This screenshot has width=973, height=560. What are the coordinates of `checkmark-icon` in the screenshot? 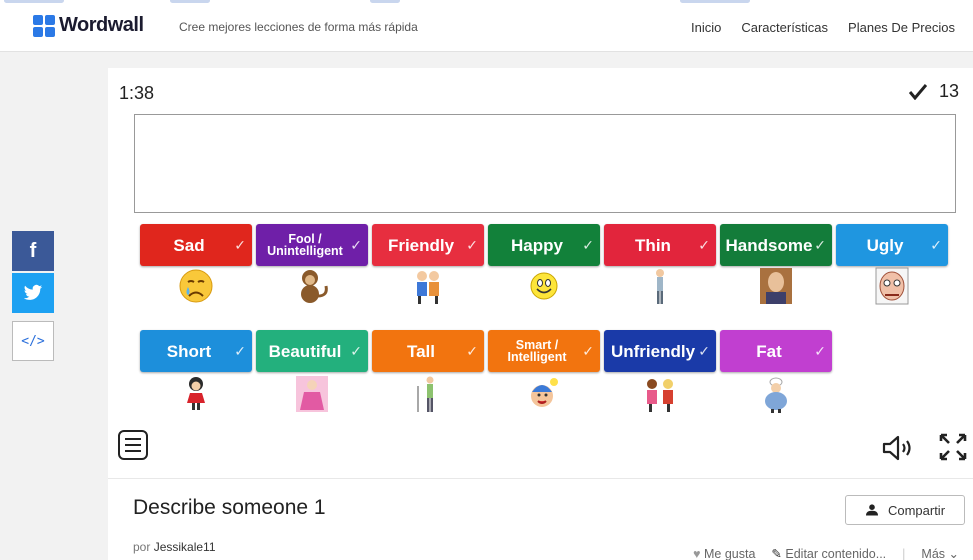 It's located at (917, 91).